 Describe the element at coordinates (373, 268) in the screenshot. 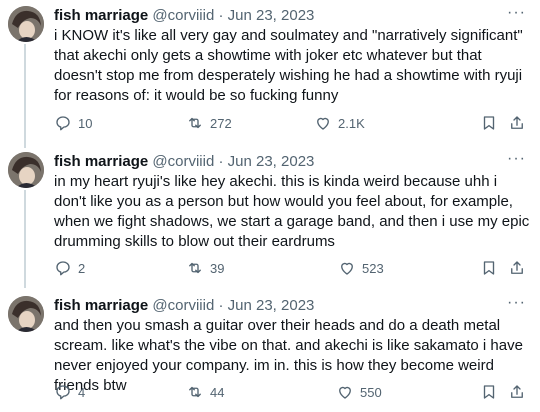

I see `like-count: 523` at that location.